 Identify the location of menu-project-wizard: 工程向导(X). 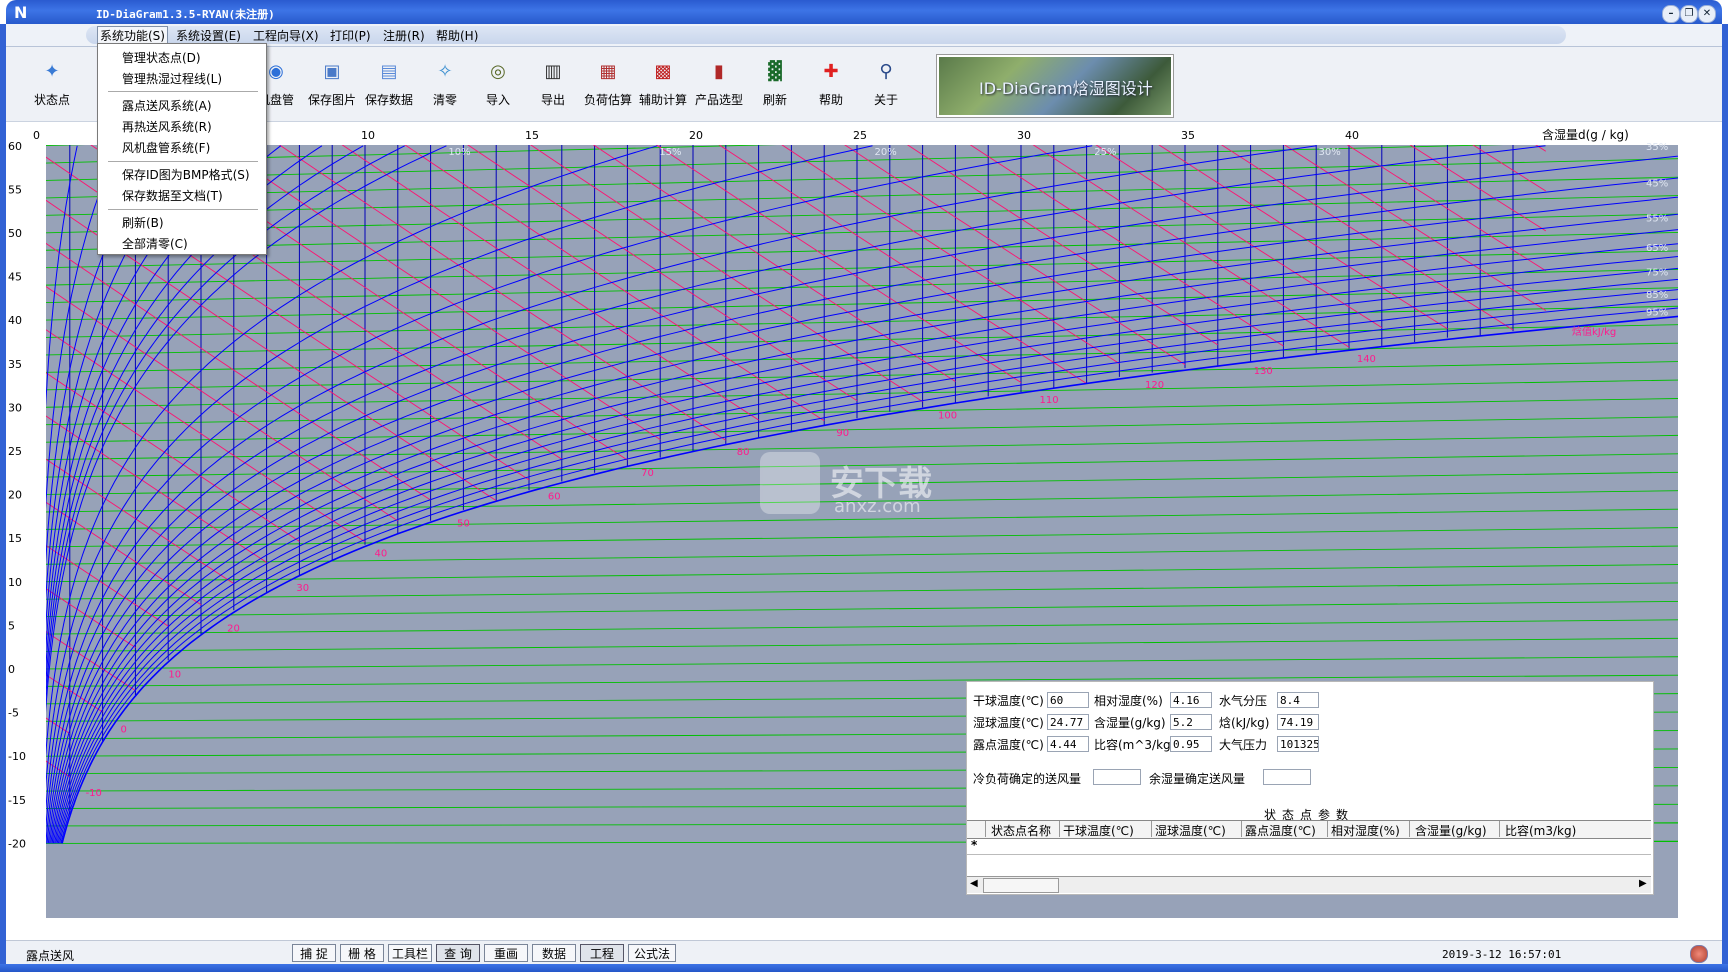
(286, 35).